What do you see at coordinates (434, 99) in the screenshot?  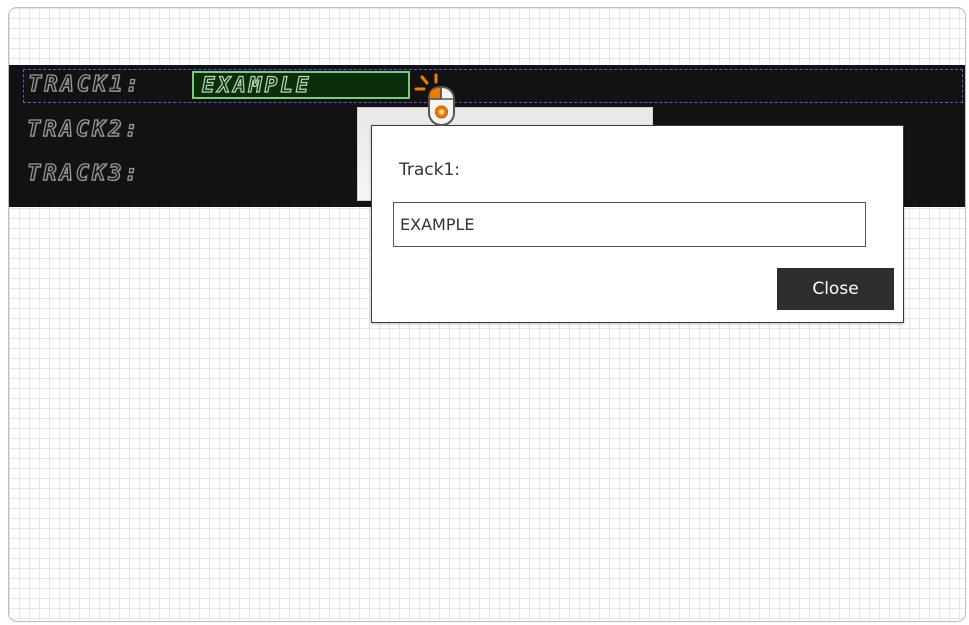 I see `mouse-left-click-icon` at bounding box center [434, 99].